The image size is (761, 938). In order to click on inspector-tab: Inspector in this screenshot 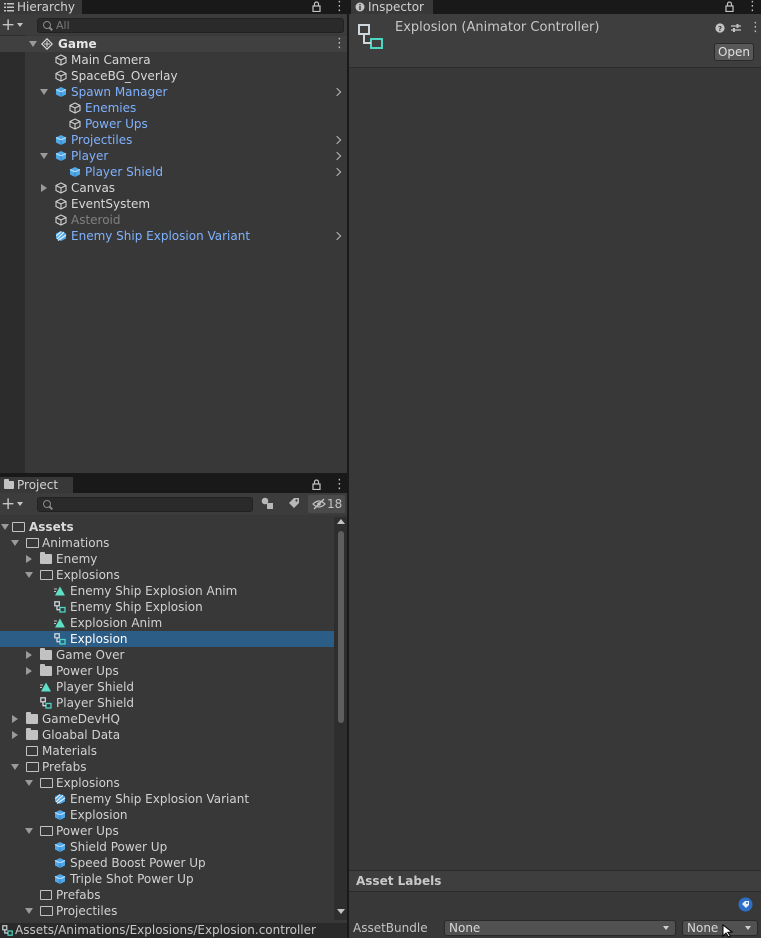, I will do `click(392, 7)`.